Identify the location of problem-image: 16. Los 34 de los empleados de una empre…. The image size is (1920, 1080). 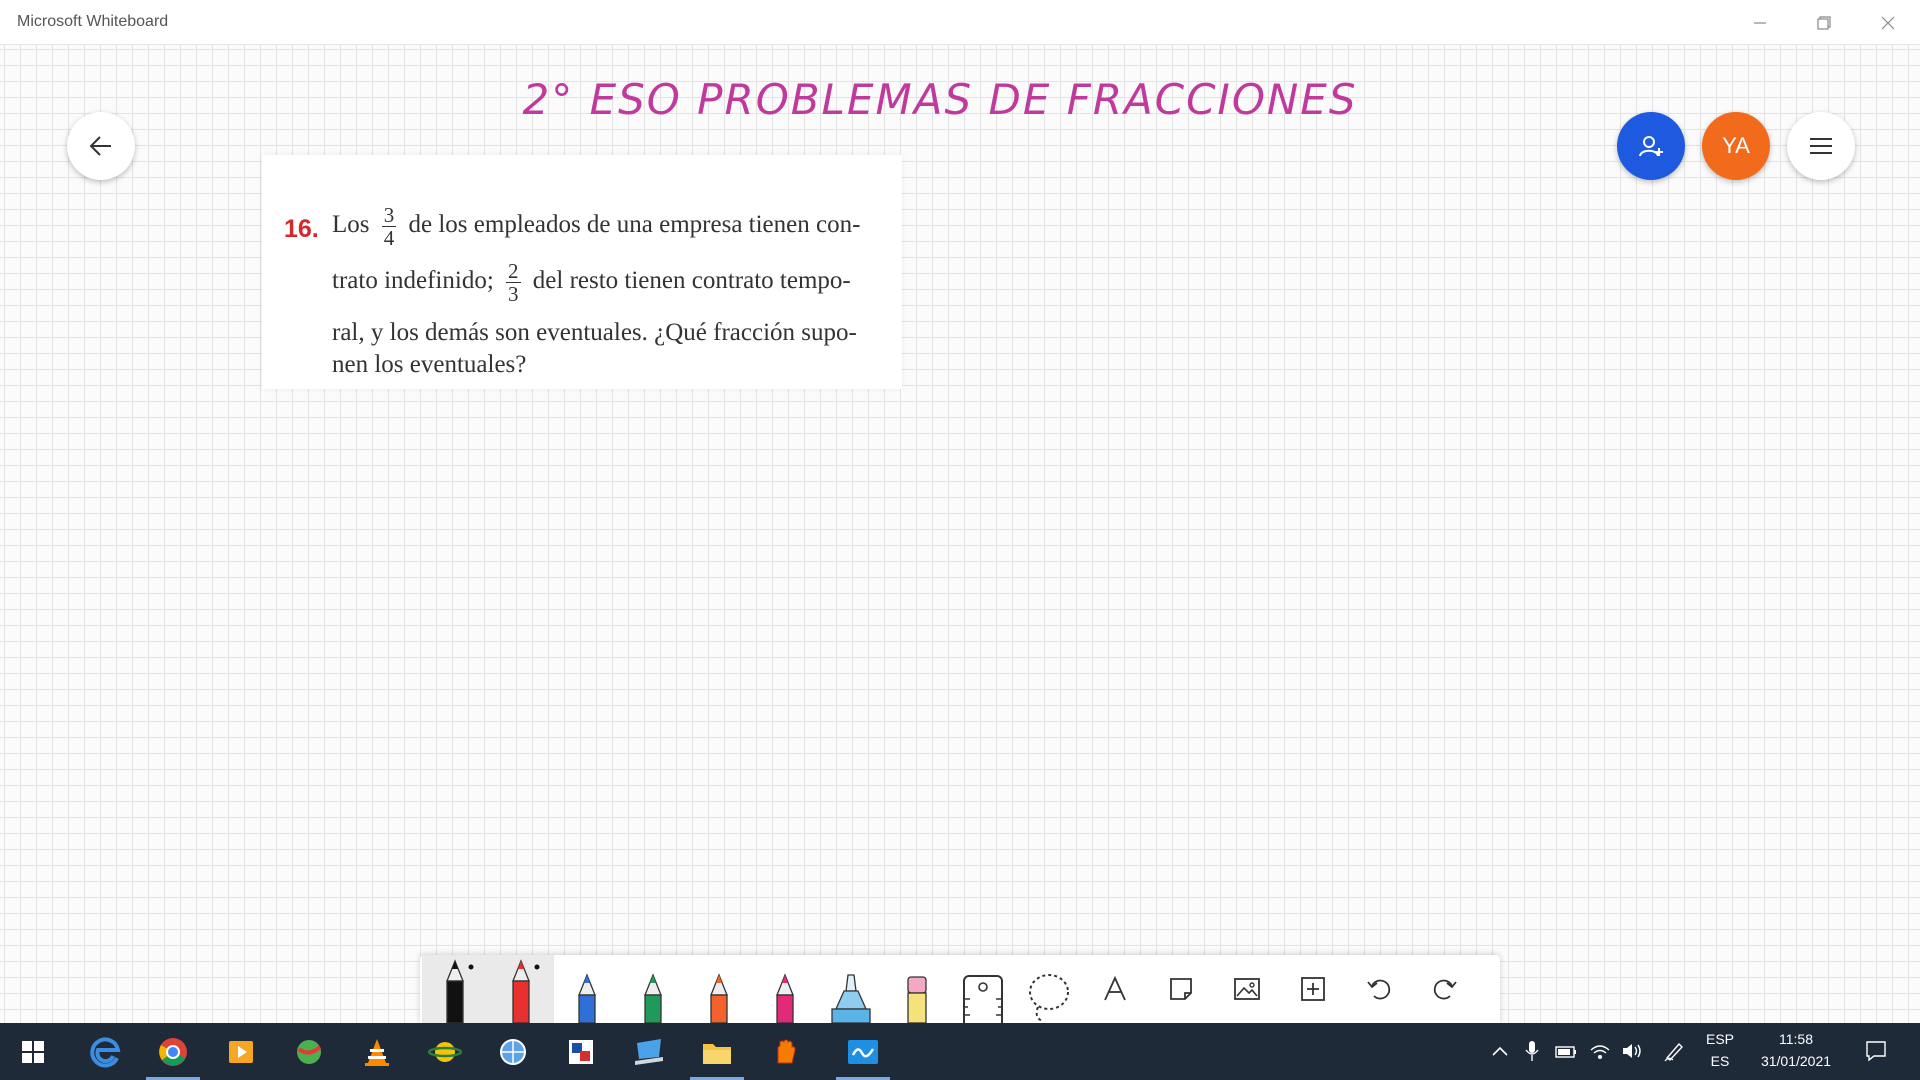
(582, 272).